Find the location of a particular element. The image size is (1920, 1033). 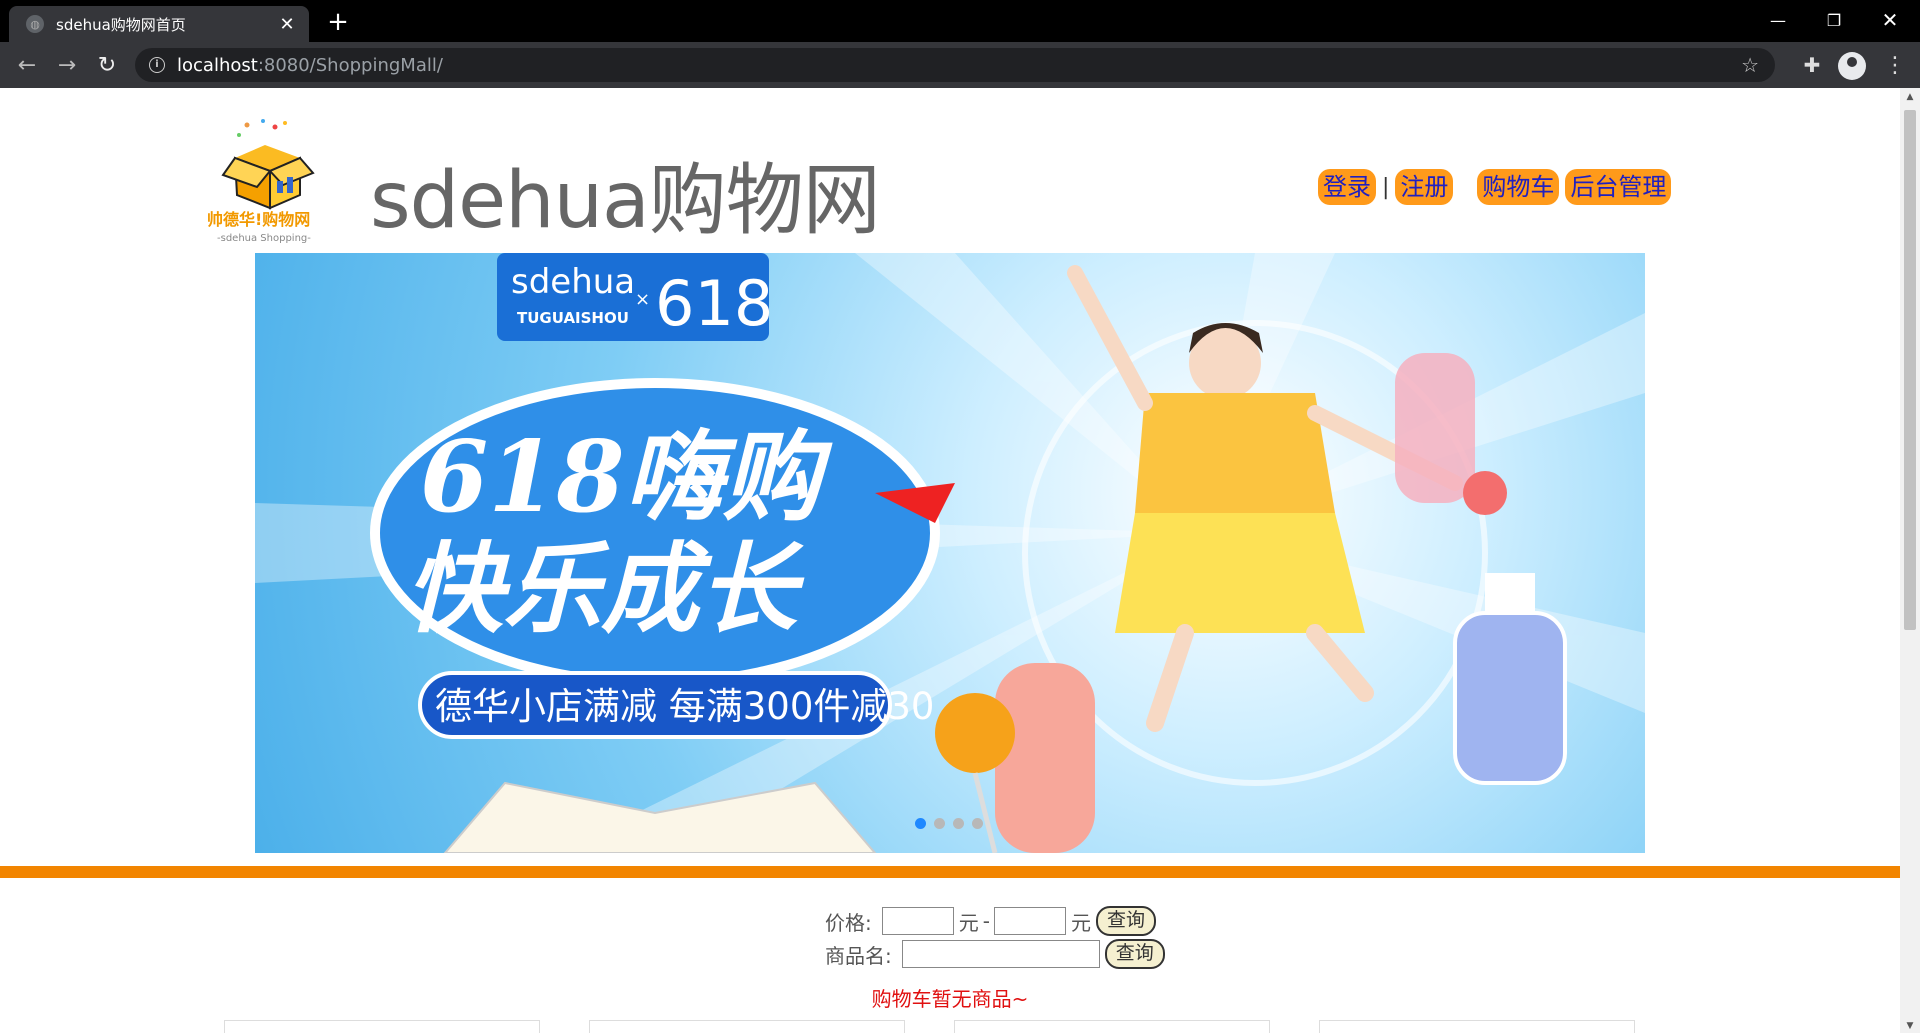

price-max-input is located at coordinates (1029, 921).